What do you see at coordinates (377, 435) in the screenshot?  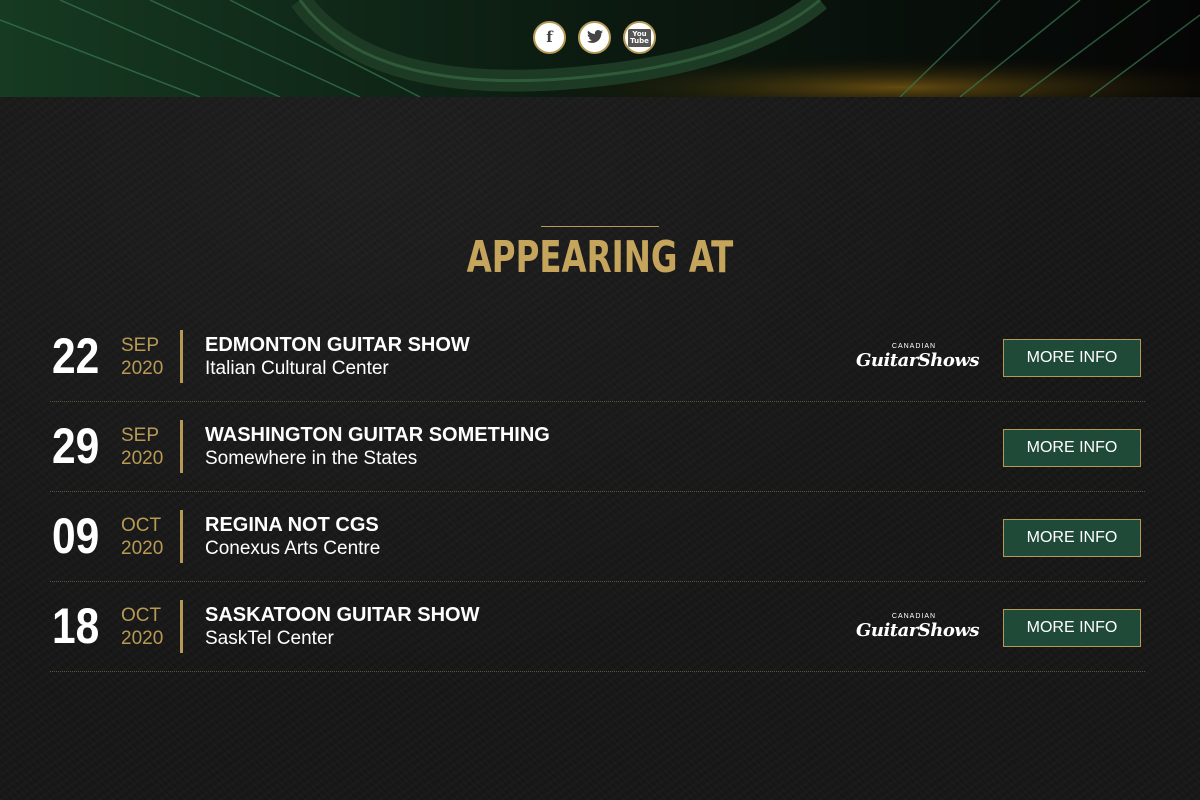 I see `event-title: WASHINGTON GUITAR SOMETHING` at bounding box center [377, 435].